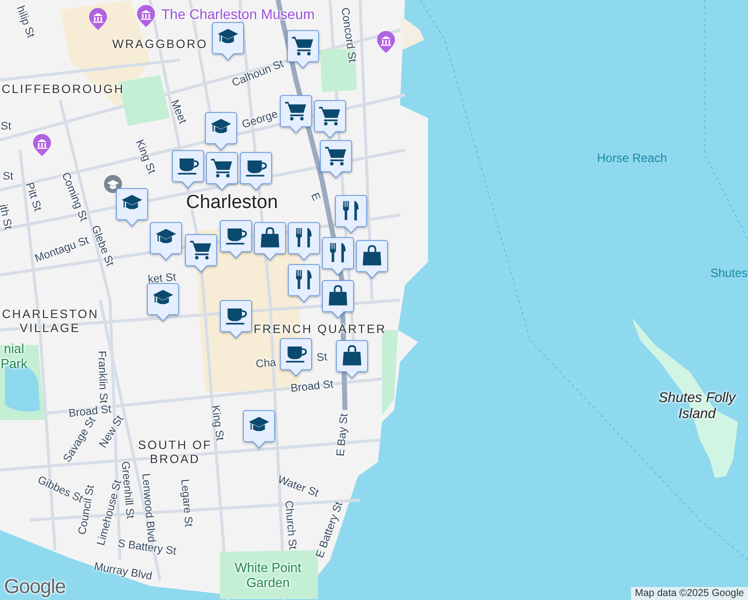 Image resolution: width=748 pixels, height=600 pixels. Describe the element at coordinates (33, 197) in the screenshot. I see `street-label: Pitt St` at that location.